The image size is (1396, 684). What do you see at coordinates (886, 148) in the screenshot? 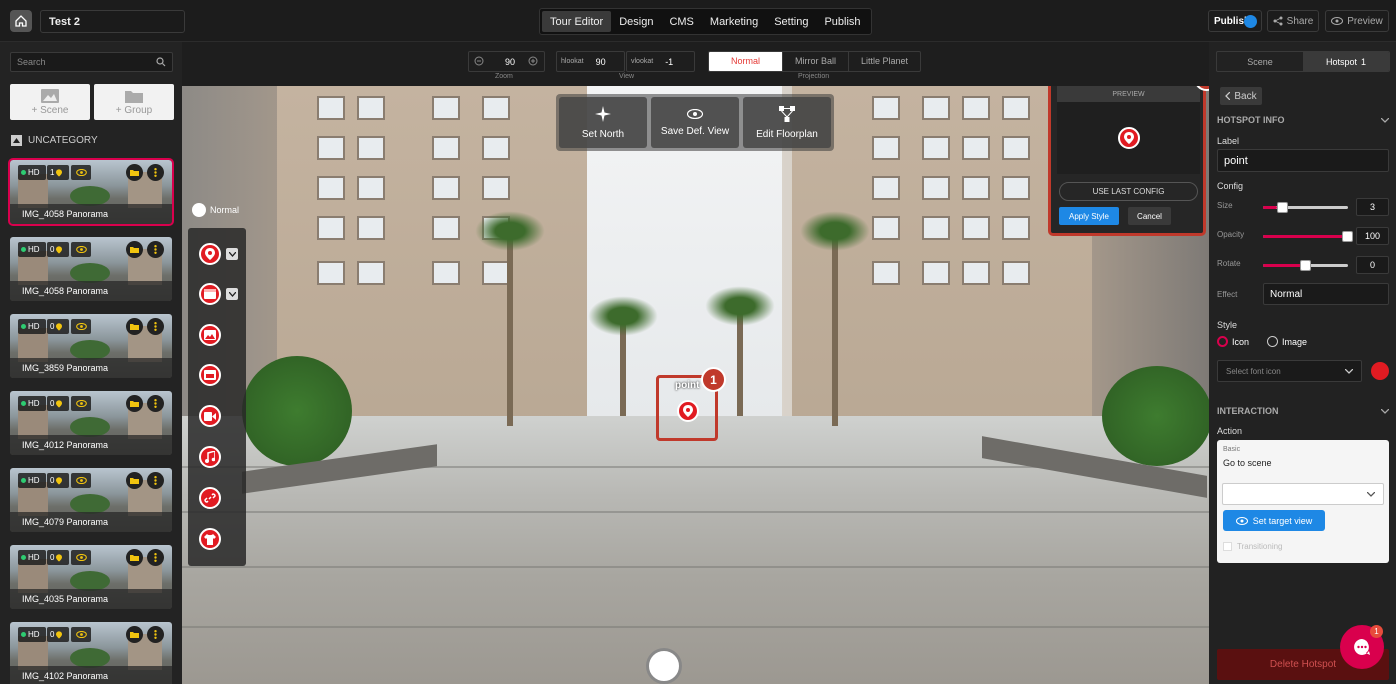
I see `building-window` at bounding box center [886, 148].